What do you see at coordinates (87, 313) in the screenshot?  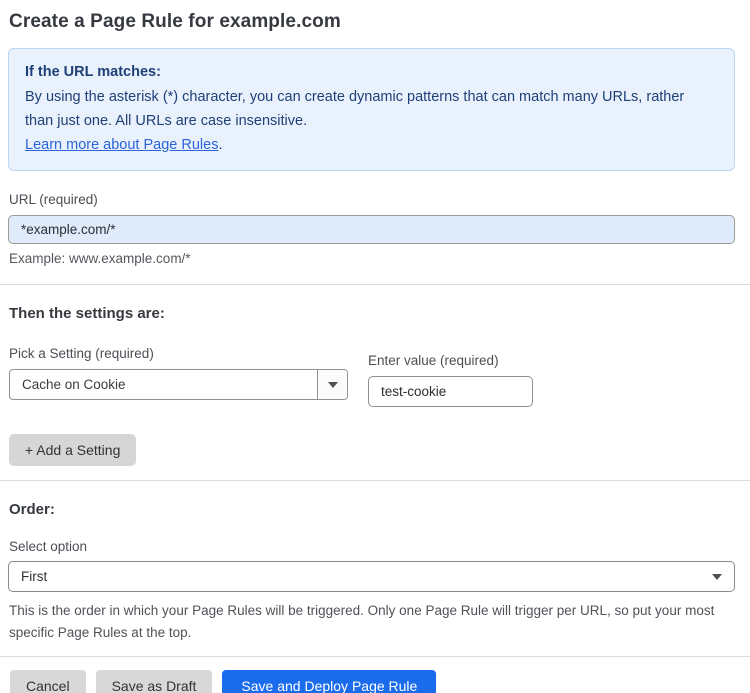 I see `settings-section-heading: Then the settings are:` at bounding box center [87, 313].